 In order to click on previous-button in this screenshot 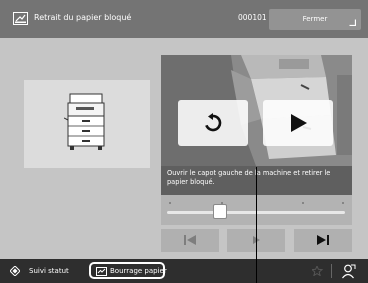, I will do `click(190, 240)`.